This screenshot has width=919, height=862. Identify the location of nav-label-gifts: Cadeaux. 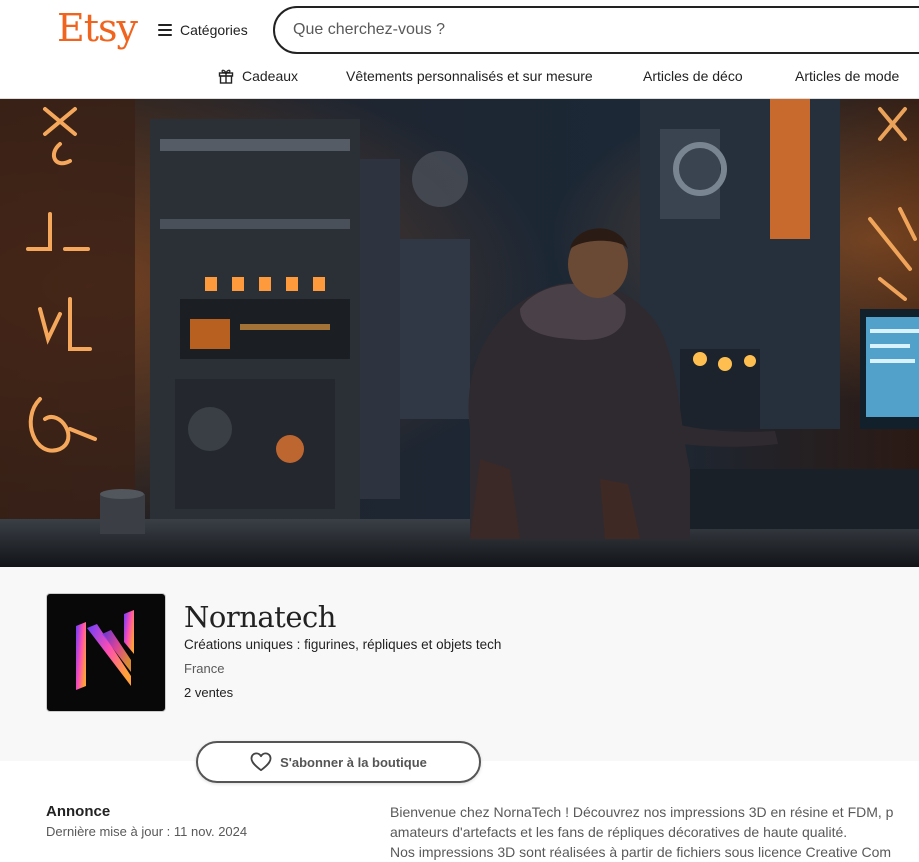
(270, 76).